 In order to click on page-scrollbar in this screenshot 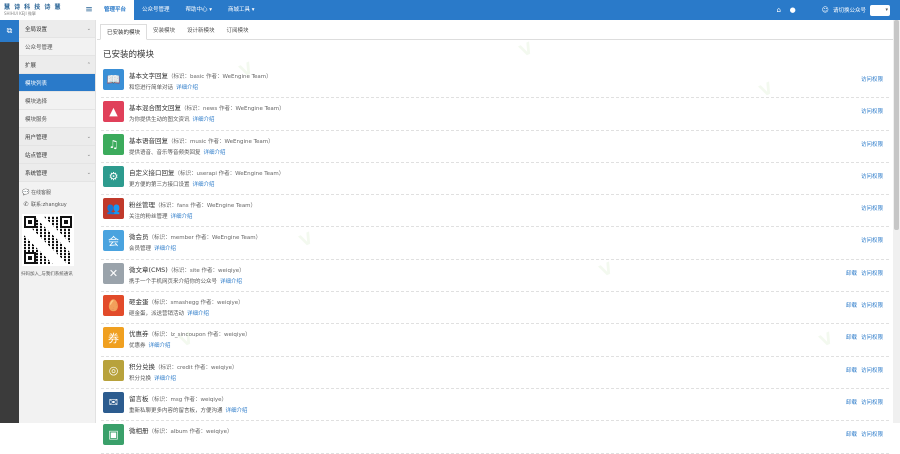, I will do `click(896, 221)`.